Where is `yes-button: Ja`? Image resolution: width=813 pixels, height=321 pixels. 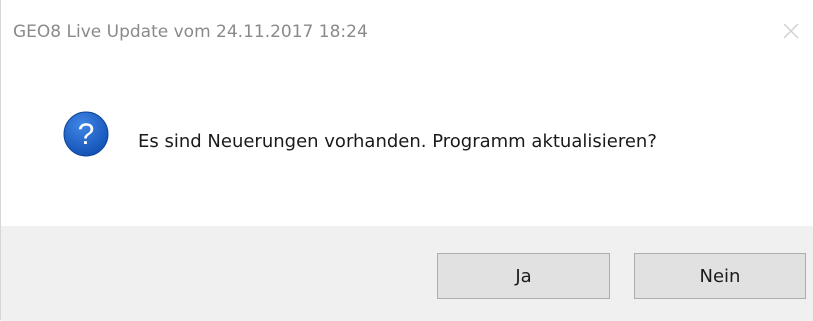
yes-button: Ja is located at coordinates (523, 276).